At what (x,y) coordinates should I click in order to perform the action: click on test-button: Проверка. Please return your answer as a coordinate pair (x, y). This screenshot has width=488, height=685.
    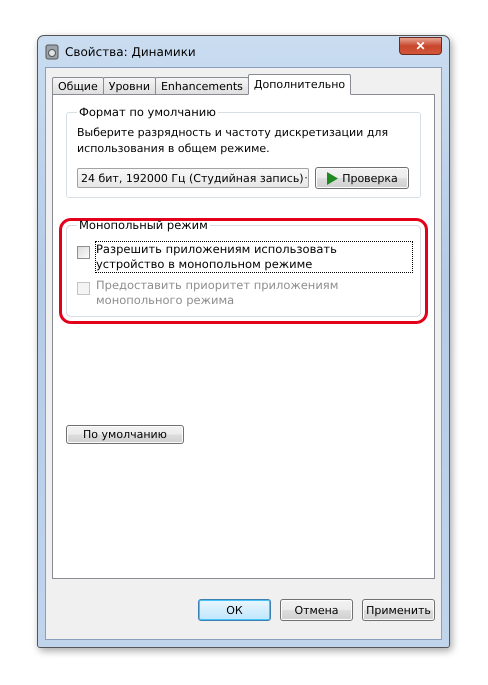
    Looking at the image, I should click on (362, 178).